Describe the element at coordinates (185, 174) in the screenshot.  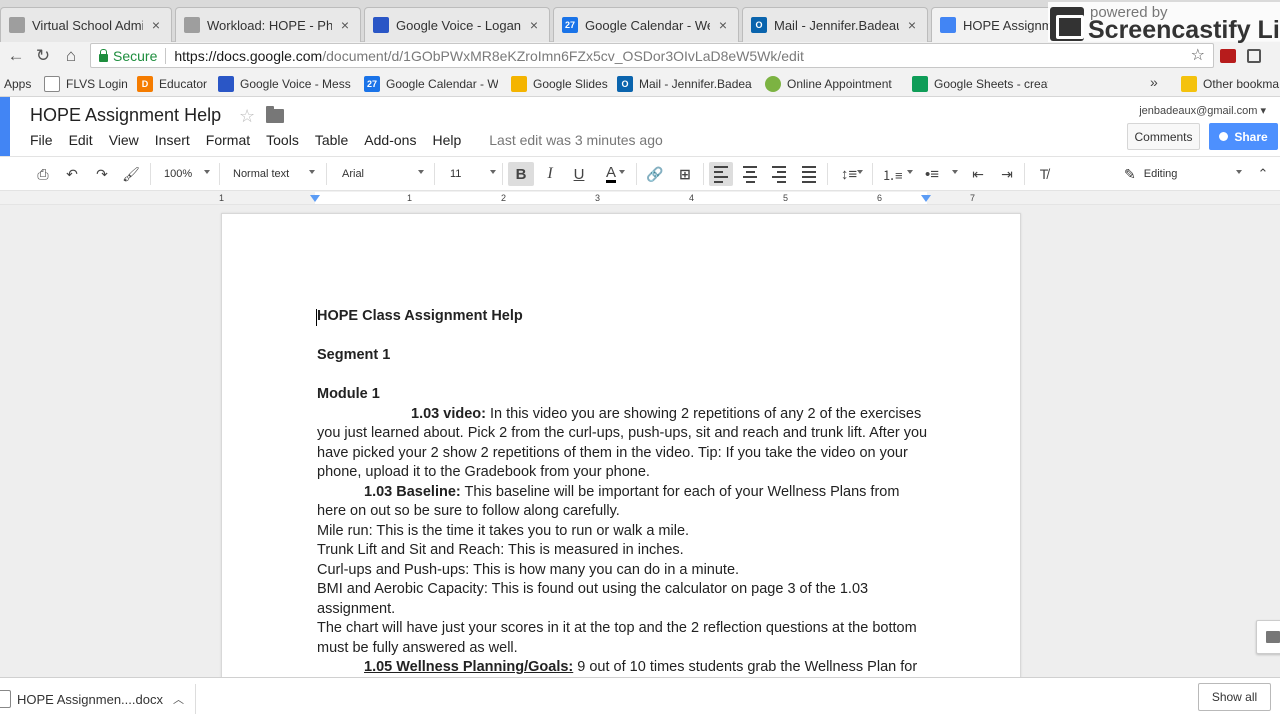
I see `zoom-select: 100%` at that location.